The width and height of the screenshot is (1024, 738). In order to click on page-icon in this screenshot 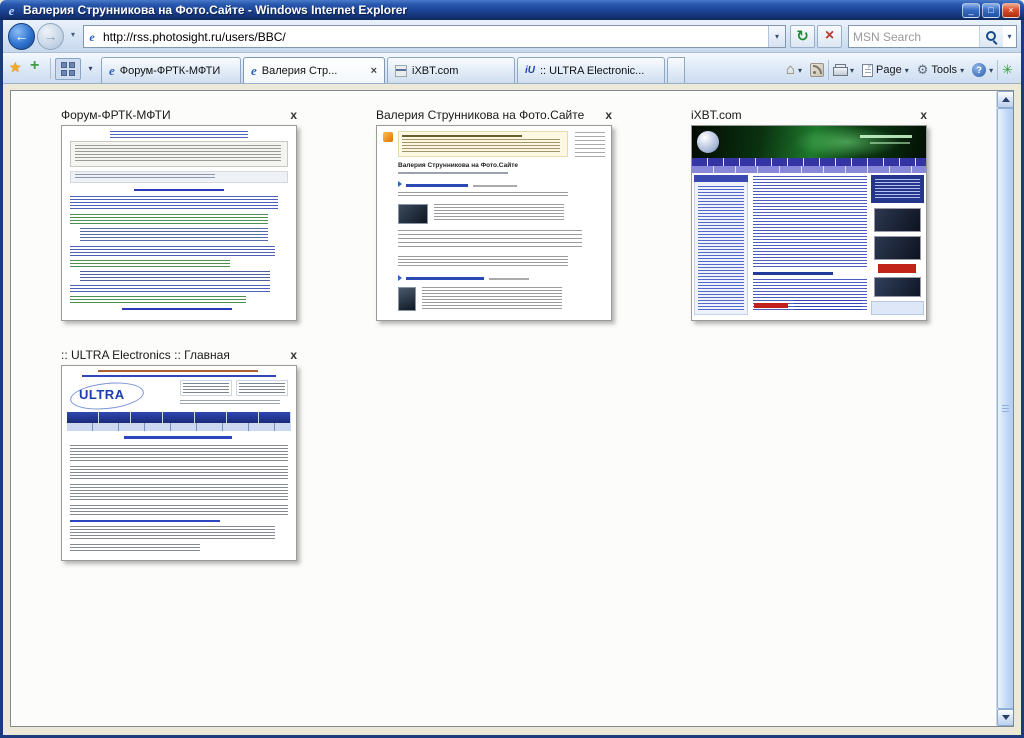, I will do `click(867, 70)`.